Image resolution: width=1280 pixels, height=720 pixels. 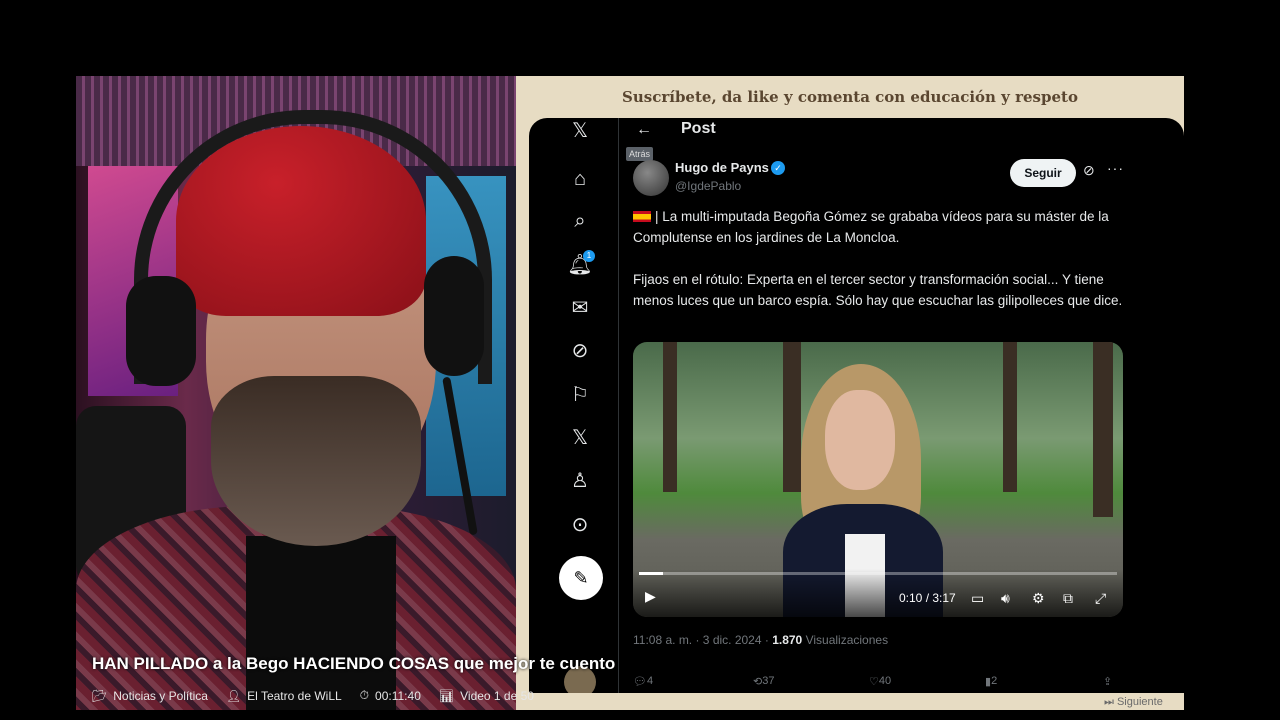 I want to click on pip-icon: ⧉, so click(x=1068, y=598).